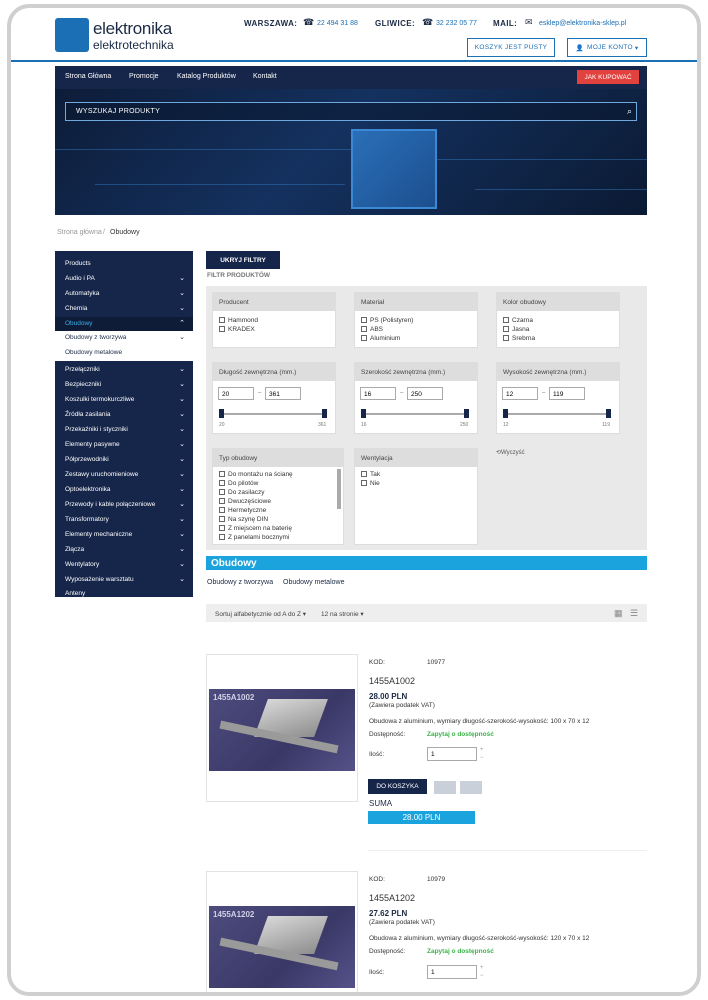 Image resolution: width=708 pixels, height=1000 pixels. I want to click on nav-item-home: Strona Główna, so click(88, 76).